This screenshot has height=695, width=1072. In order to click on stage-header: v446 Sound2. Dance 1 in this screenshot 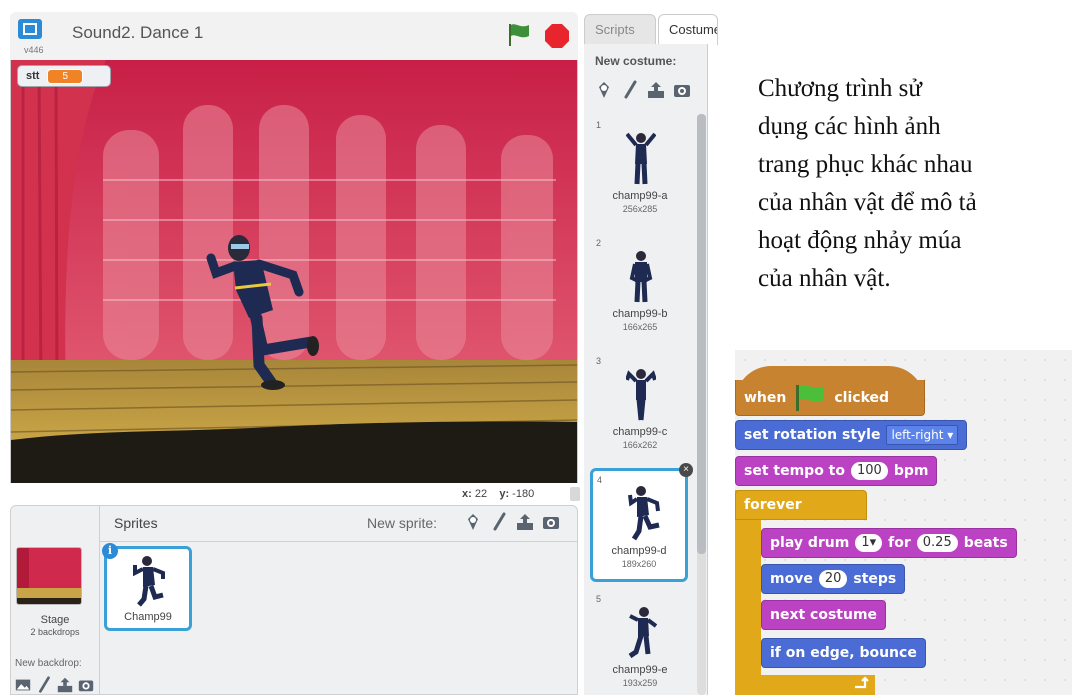, I will do `click(294, 36)`.